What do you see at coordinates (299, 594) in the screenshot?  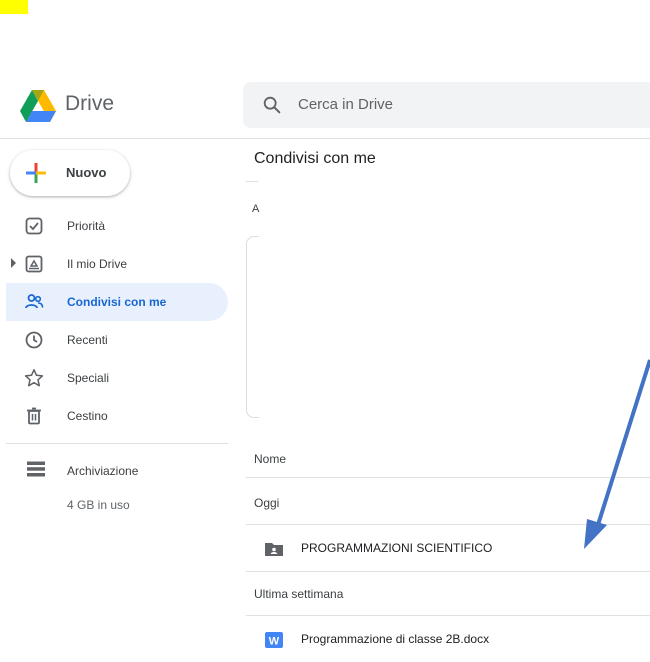 I see `group-label-last-week: Ultima settimana` at bounding box center [299, 594].